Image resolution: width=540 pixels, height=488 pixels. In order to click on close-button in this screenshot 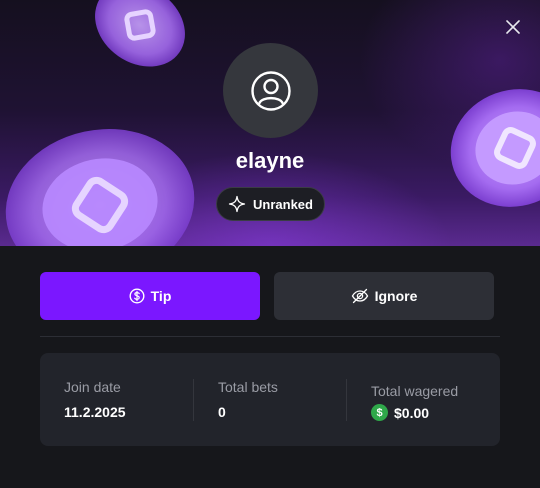, I will do `click(513, 27)`.